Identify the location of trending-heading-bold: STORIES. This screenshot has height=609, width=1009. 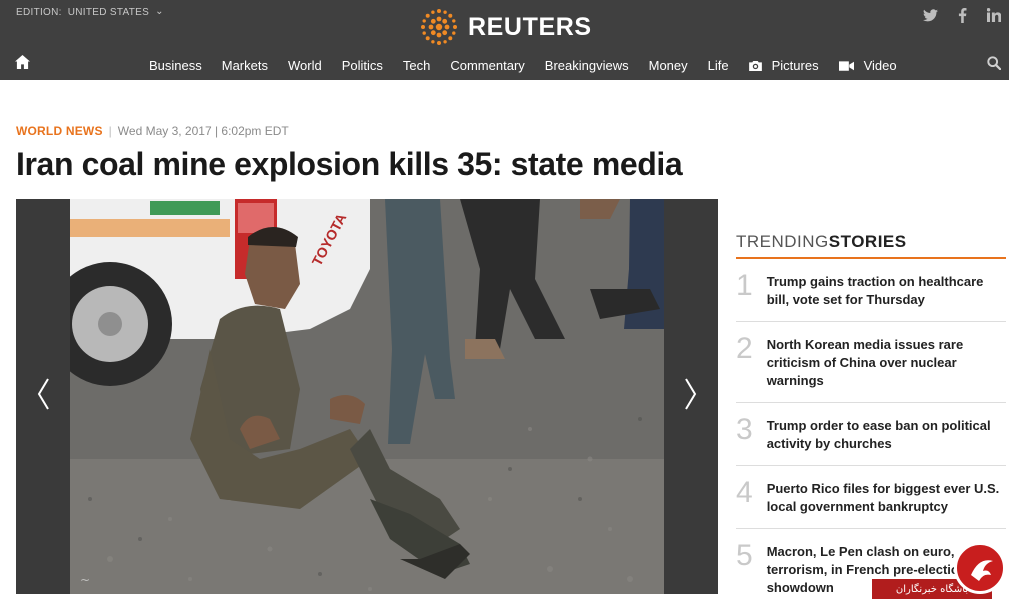
(867, 241).